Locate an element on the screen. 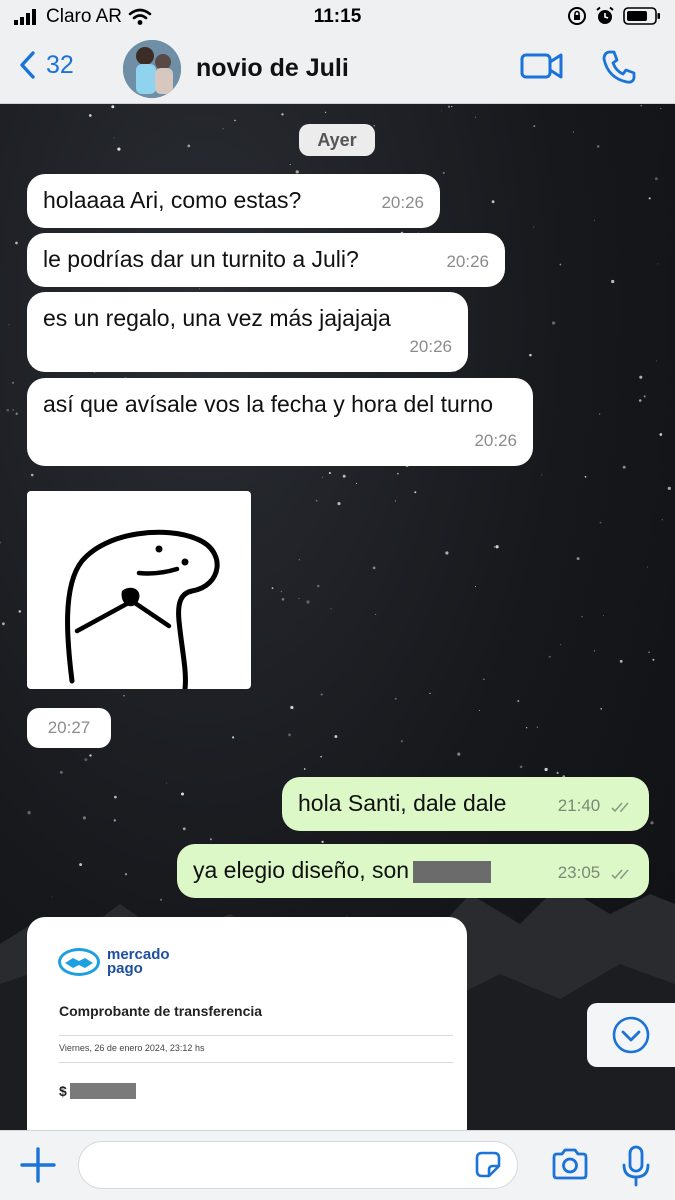 Image resolution: width=675 pixels, height=1200 pixels. message-bubble-incoming: es un regalo, una vez más jajajaja 20:26 is located at coordinates (247, 332).